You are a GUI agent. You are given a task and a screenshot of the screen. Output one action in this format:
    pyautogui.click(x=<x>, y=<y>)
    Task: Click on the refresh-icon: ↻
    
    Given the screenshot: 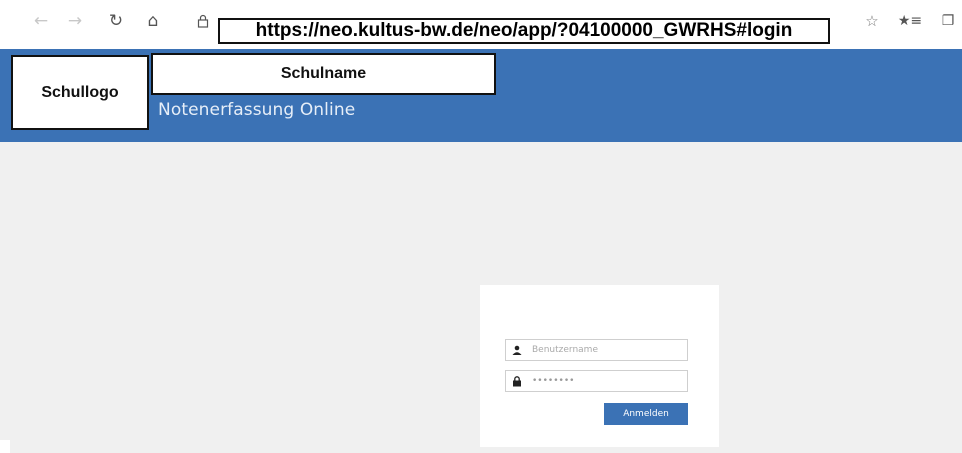 What is the action you would take?
    pyautogui.click(x=116, y=21)
    